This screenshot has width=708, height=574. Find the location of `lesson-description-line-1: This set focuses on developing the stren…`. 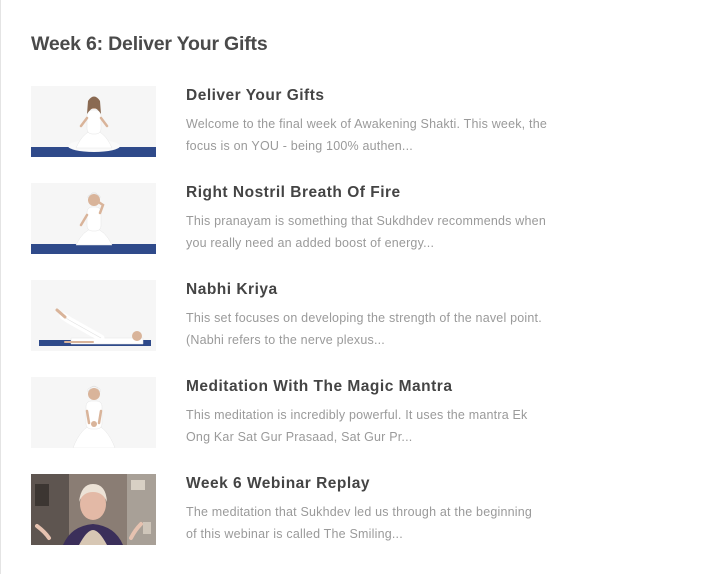

lesson-description-line-1: This set focuses on developing the stren… is located at coordinates (364, 318).